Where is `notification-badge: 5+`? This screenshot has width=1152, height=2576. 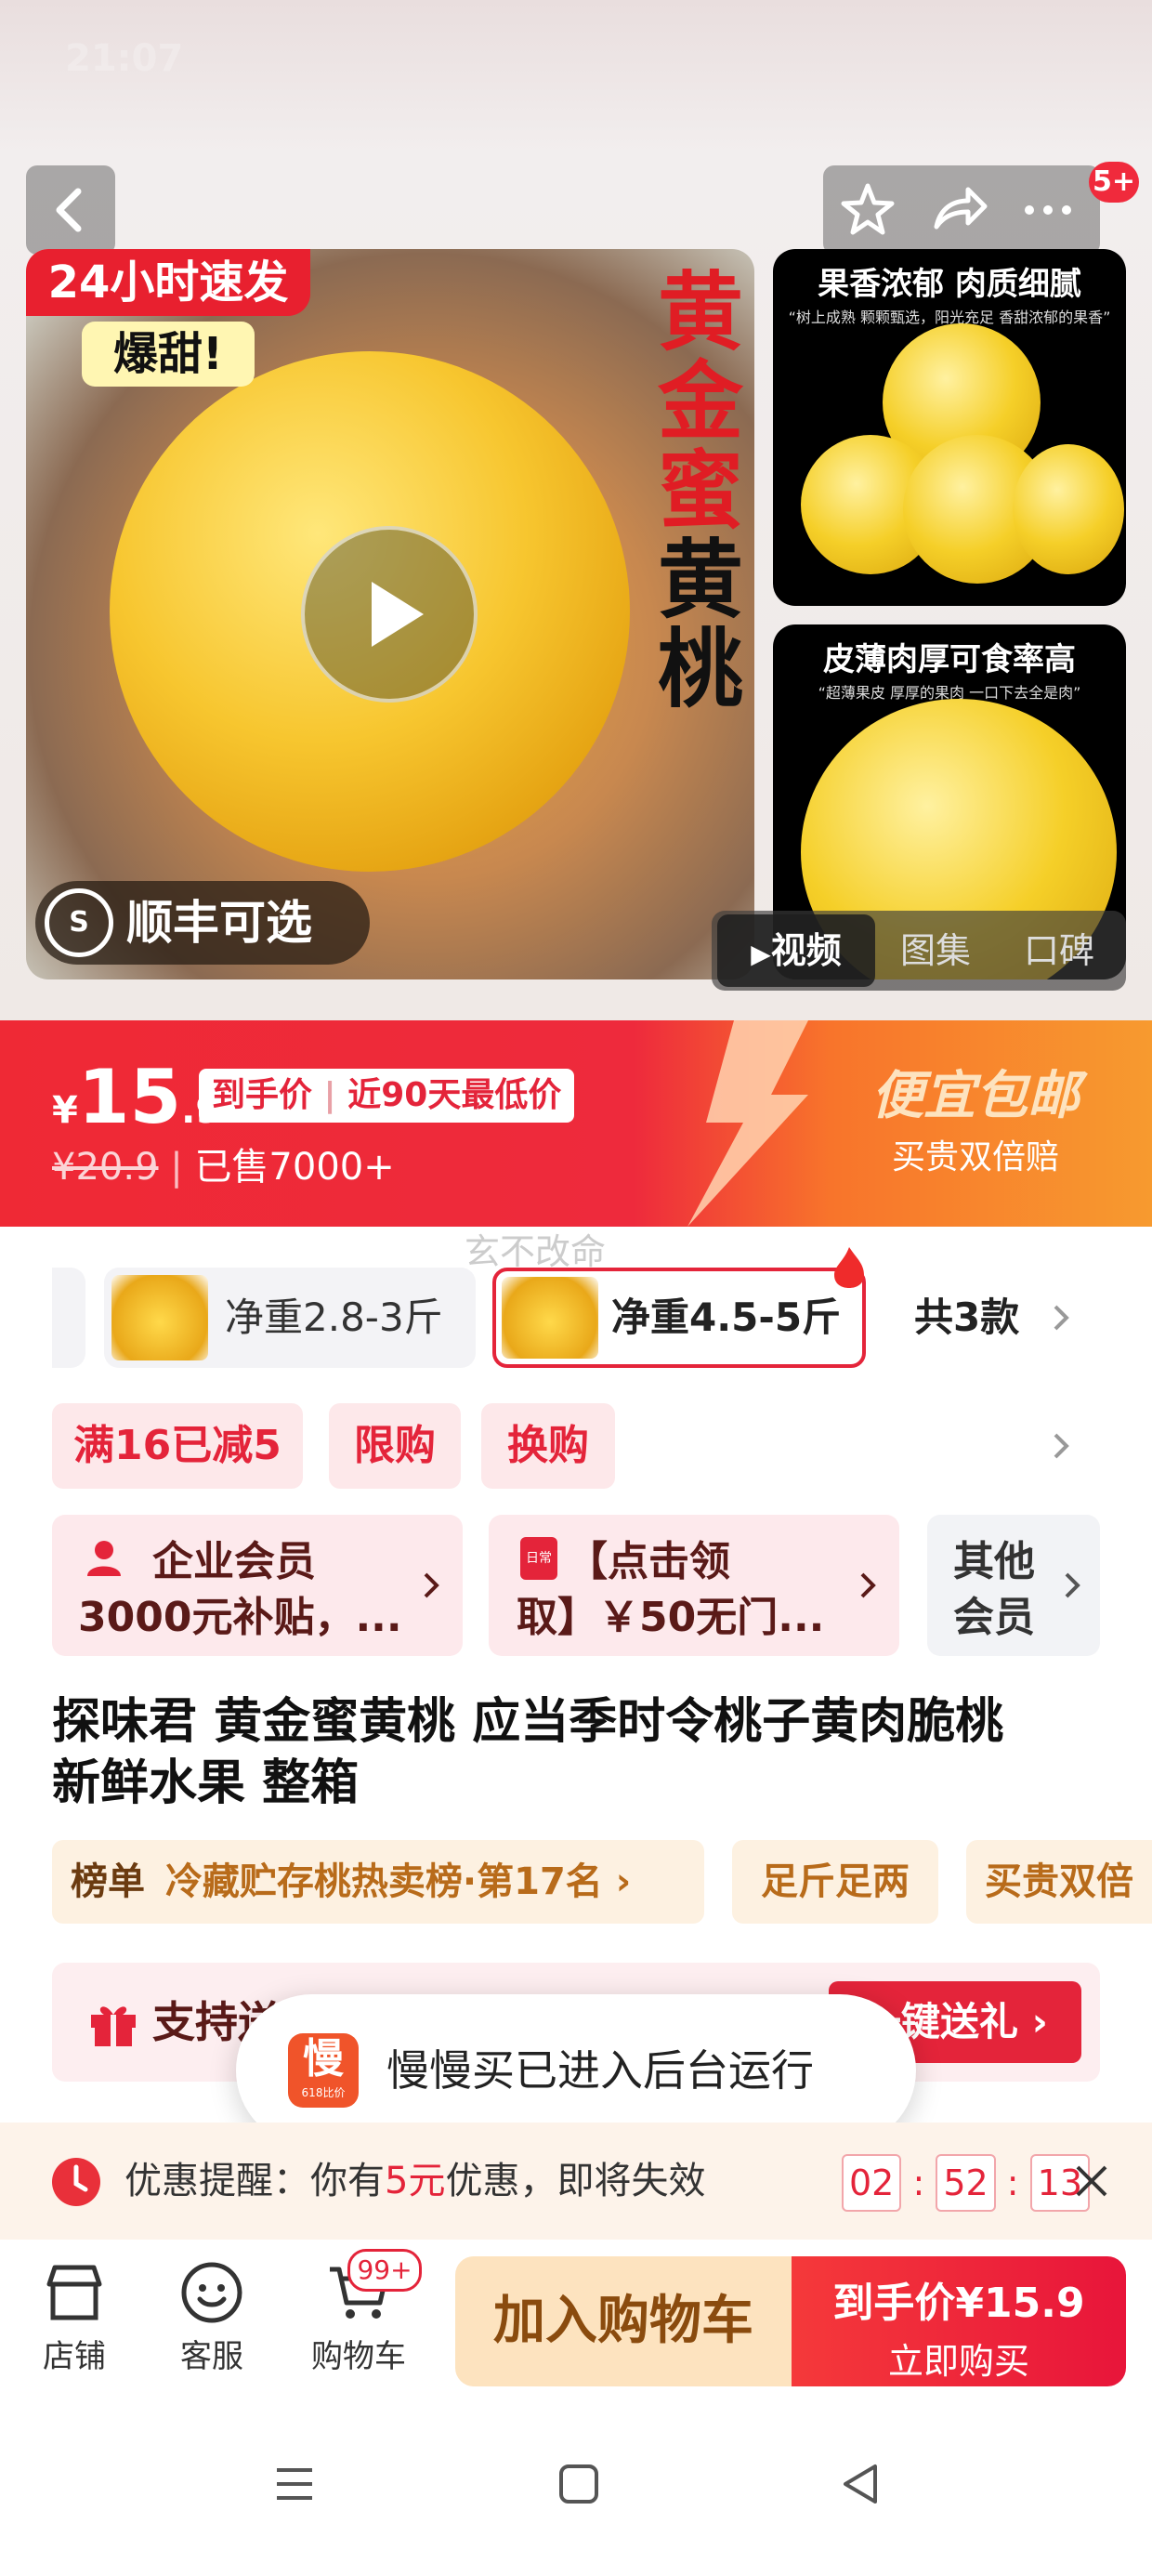 notification-badge: 5+ is located at coordinates (1114, 182).